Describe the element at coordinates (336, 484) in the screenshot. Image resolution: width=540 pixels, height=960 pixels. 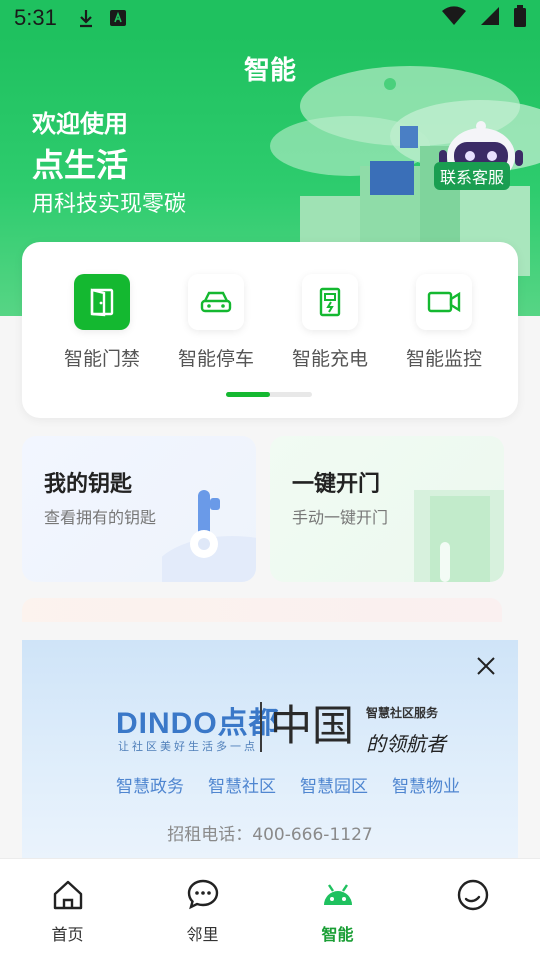
I see `card-title: 一键开门` at that location.